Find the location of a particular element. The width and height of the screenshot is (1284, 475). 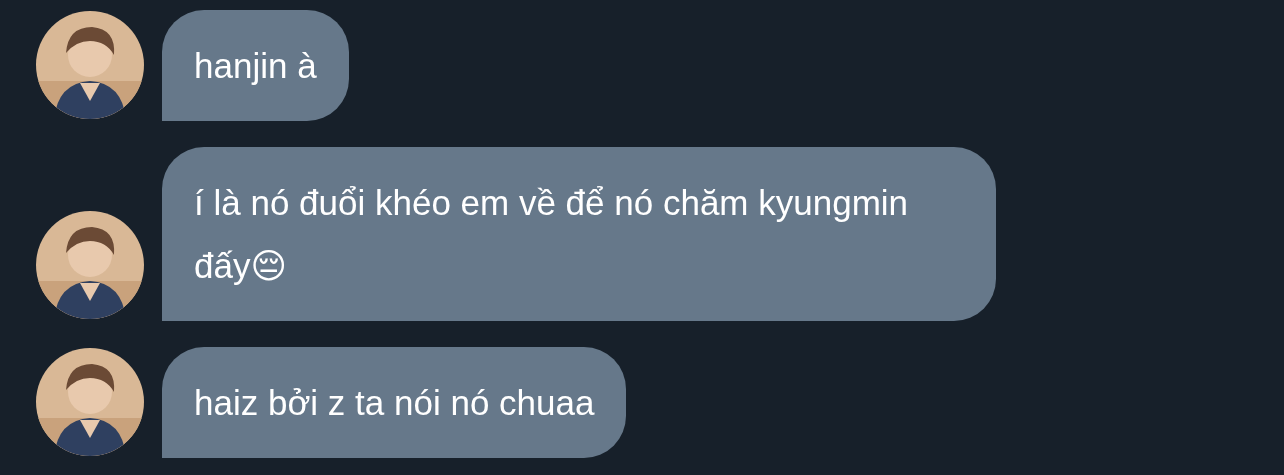

message-text: haiz bởi z ta nói nó chuaa is located at coordinates (394, 402).